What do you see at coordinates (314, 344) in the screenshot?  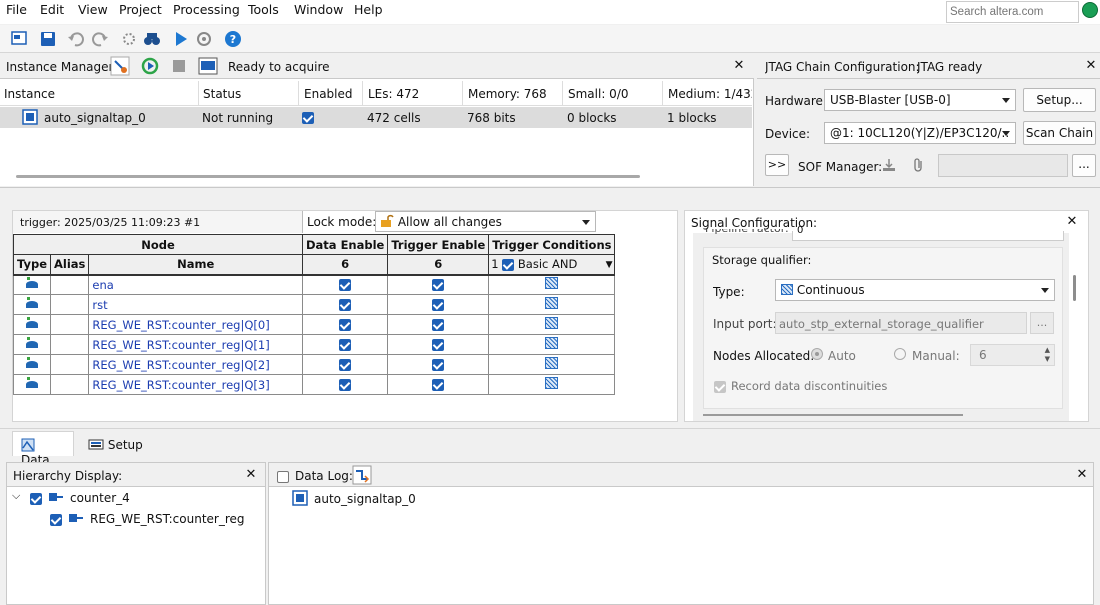 I see `table-row: REG_WE_RST:counter_reg|Q[1]` at bounding box center [314, 344].